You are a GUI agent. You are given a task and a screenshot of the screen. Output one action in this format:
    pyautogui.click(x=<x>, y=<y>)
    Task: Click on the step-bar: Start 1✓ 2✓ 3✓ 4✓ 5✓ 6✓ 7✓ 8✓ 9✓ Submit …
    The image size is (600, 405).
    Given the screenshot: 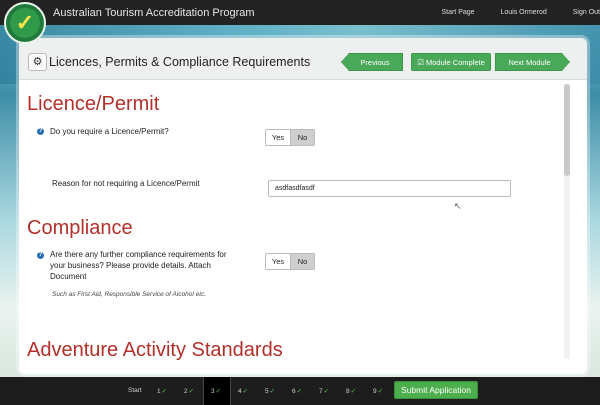 What is the action you would take?
    pyautogui.click(x=300, y=391)
    